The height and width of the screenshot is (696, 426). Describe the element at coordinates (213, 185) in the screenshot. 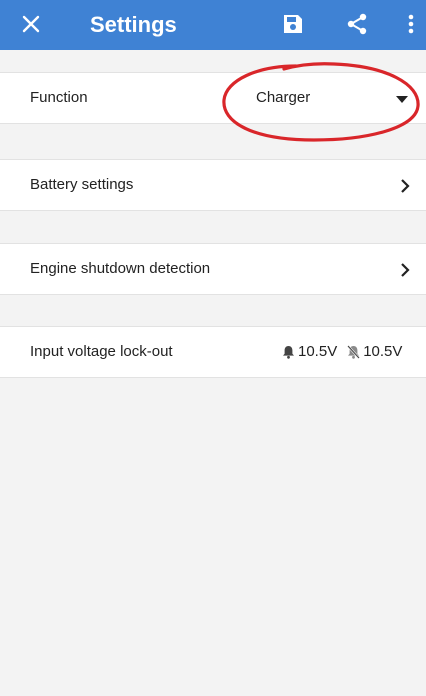

I see `battery-settings-row: Battery settings` at that location.